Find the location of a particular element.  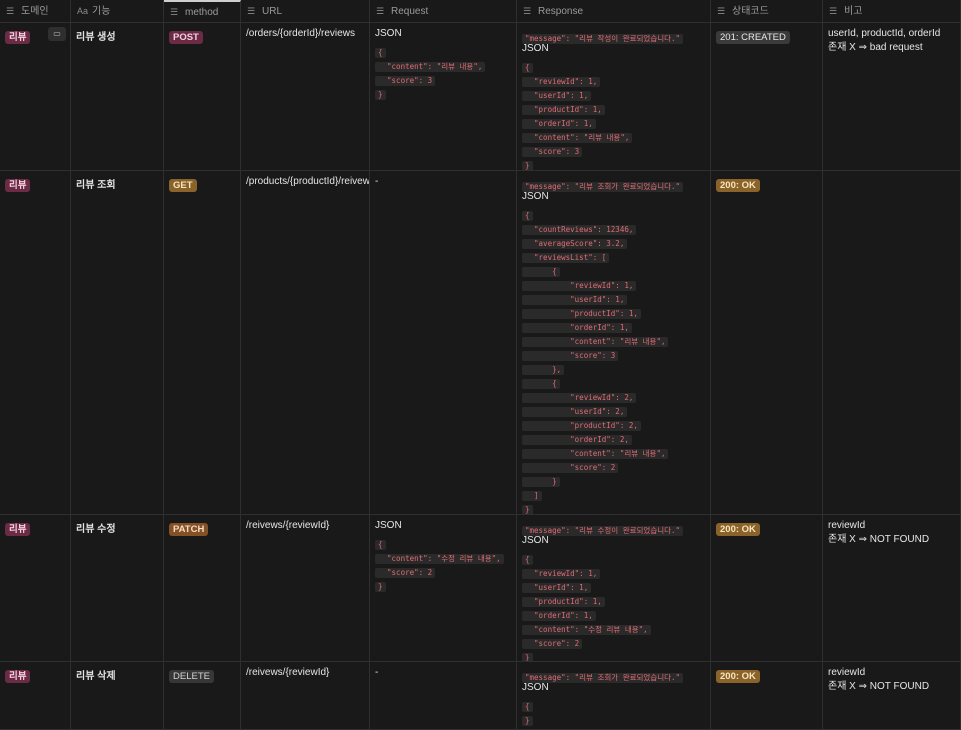

code-line: "orderId": 1, is located at coordinates (613, 121).